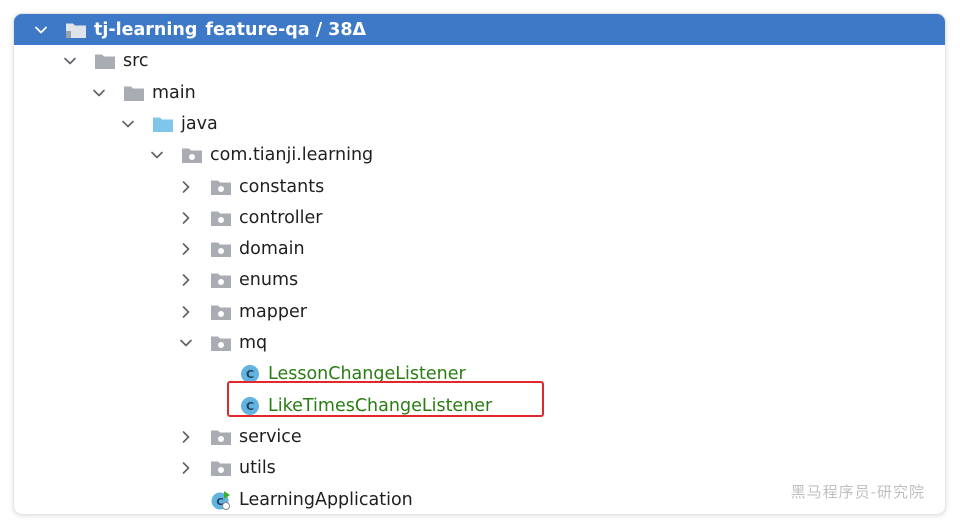 The height and width of the screenshot is (530, 960). I want to click on tree-row: C LikeTimesChangeListener, so click(479, 405).